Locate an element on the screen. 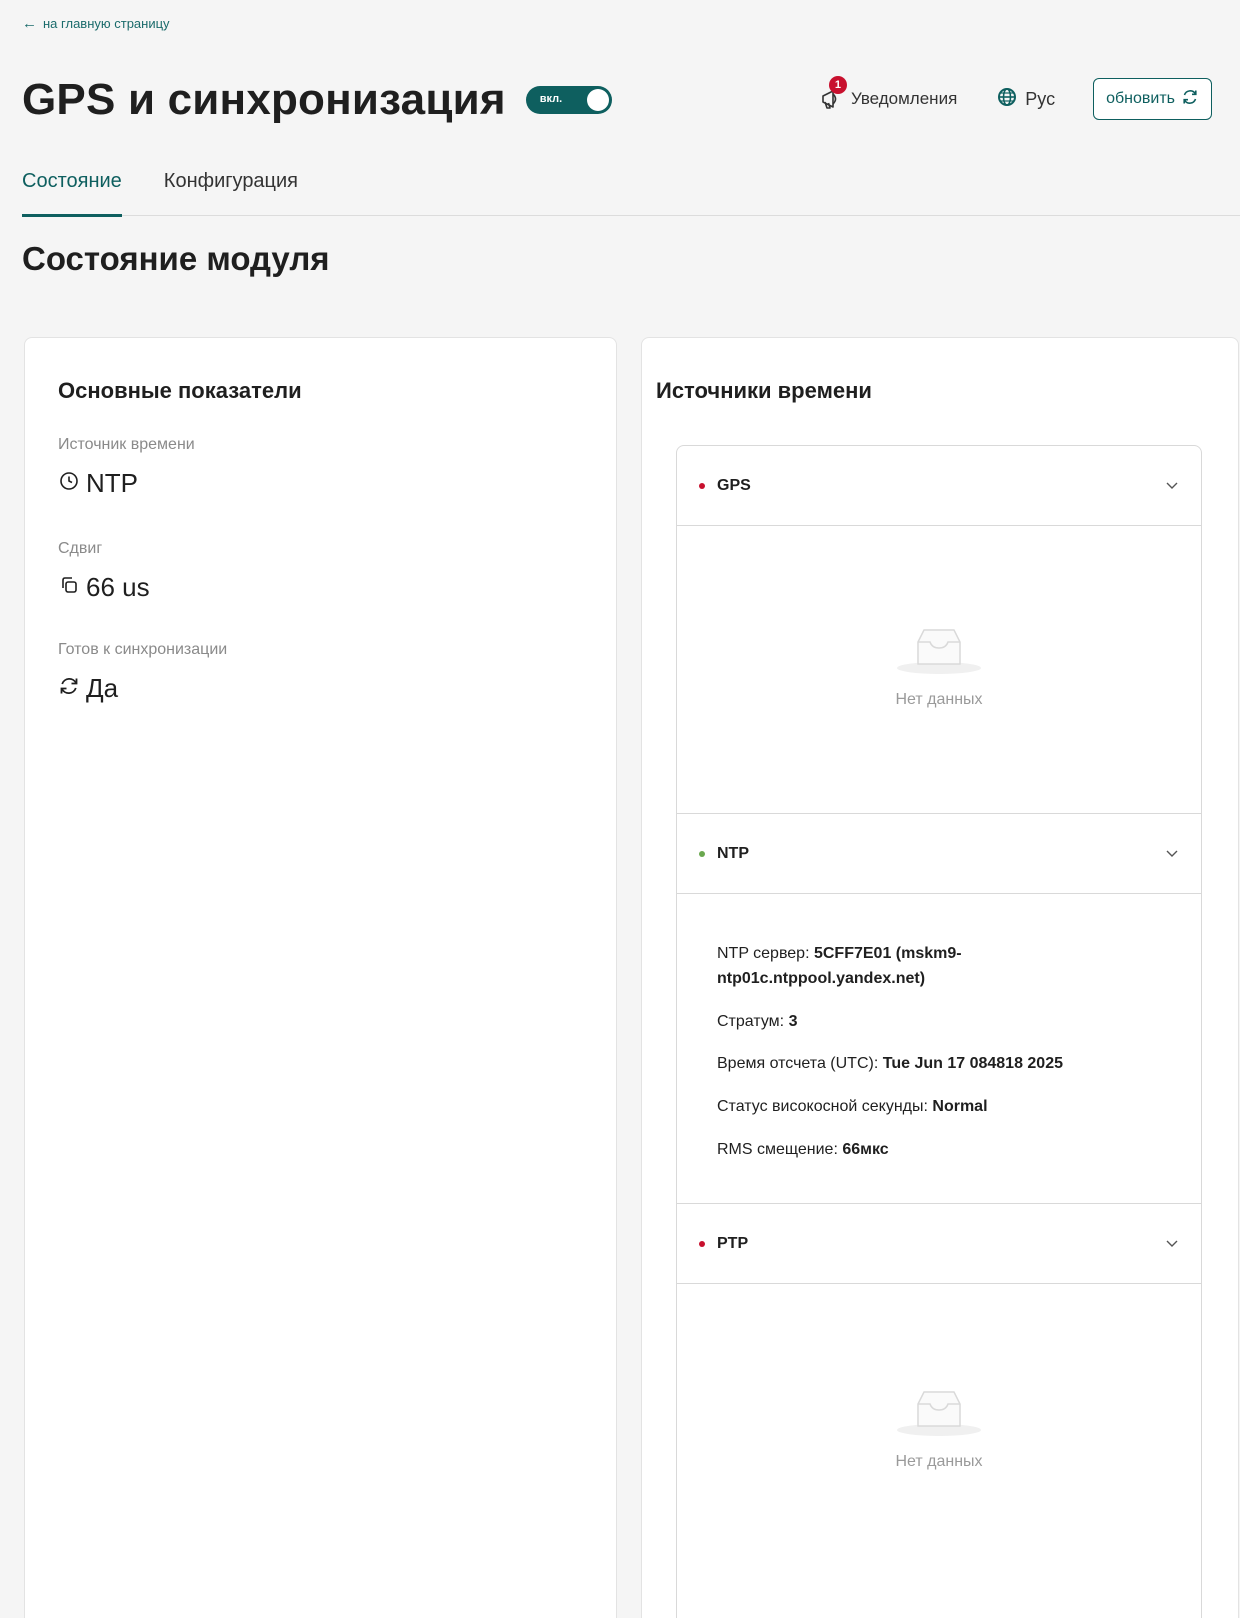 Image resolution: width=1240 pixels, height=1618 pixels. stratum-label: Стратум: is located at coordinates (751, 1021).